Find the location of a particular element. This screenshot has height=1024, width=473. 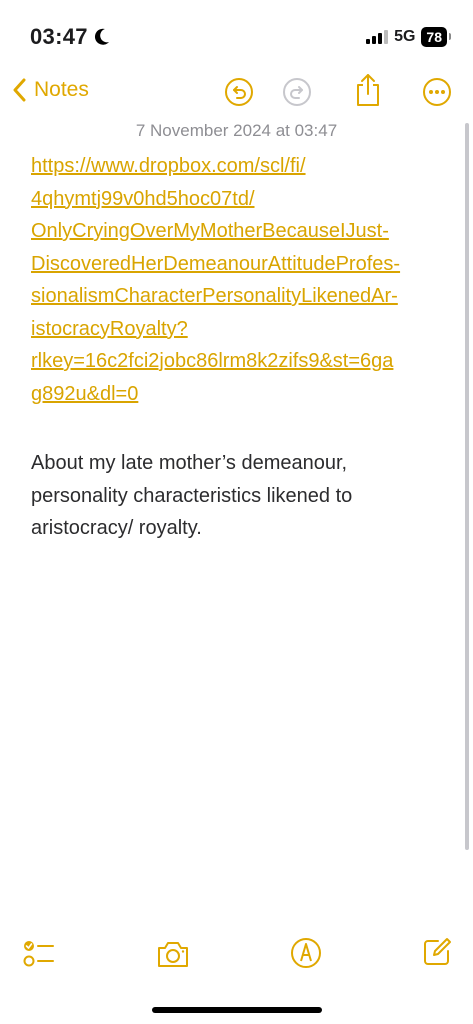

chevron-left-icon is located at coordinates (19, 90).